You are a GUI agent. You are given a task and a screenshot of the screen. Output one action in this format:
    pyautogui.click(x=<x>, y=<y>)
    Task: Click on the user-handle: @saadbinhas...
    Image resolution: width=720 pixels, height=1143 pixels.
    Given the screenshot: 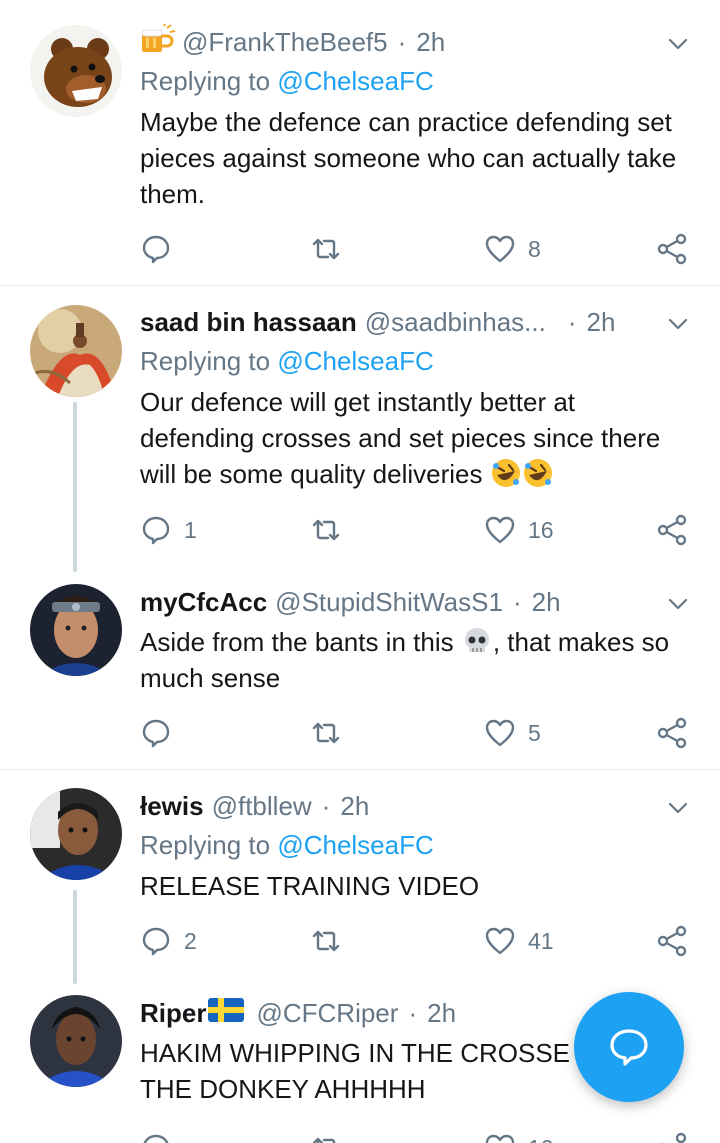 What is the action you would take?
    pyautogui.click(x=455, y=322)
    